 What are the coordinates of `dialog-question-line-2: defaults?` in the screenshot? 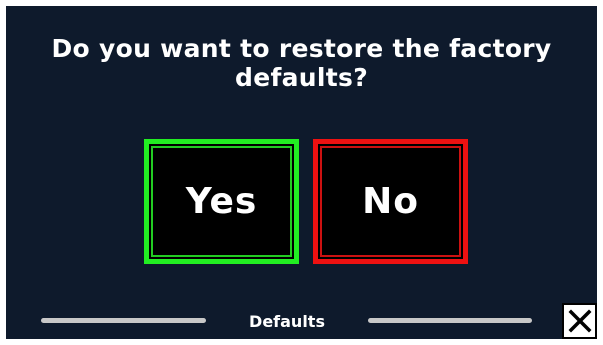 It's located at (301, 77).